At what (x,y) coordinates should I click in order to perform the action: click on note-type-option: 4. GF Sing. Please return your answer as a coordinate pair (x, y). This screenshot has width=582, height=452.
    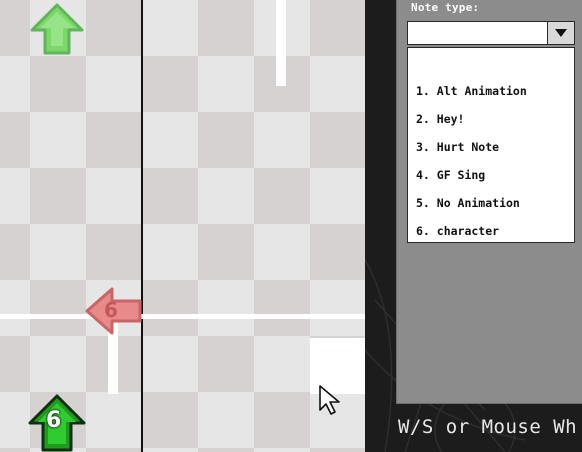
    Looking at the image, I should click on (450, 175).